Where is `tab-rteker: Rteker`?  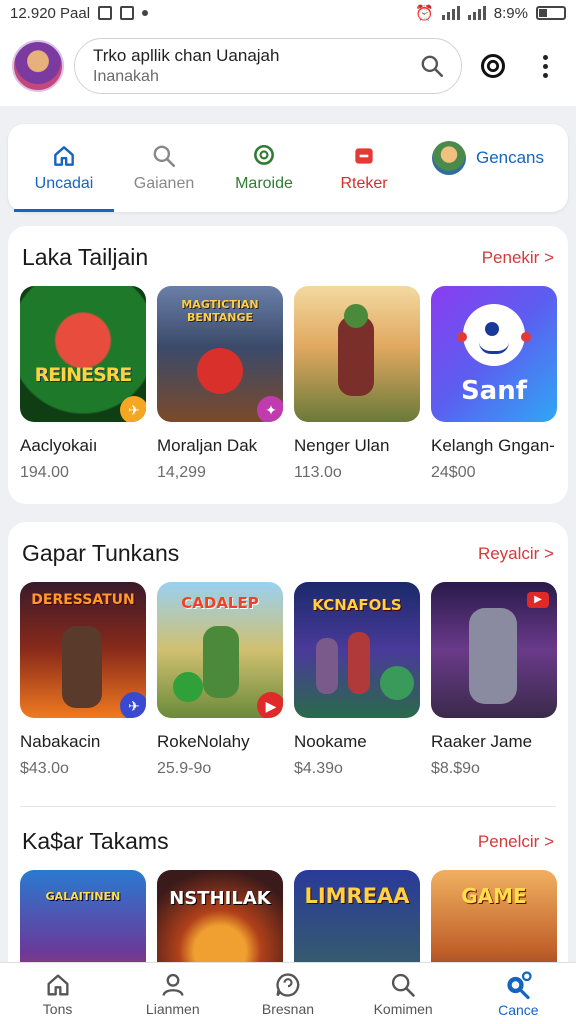 tab-rteker: Rteker is located at coordinates (364, 168).